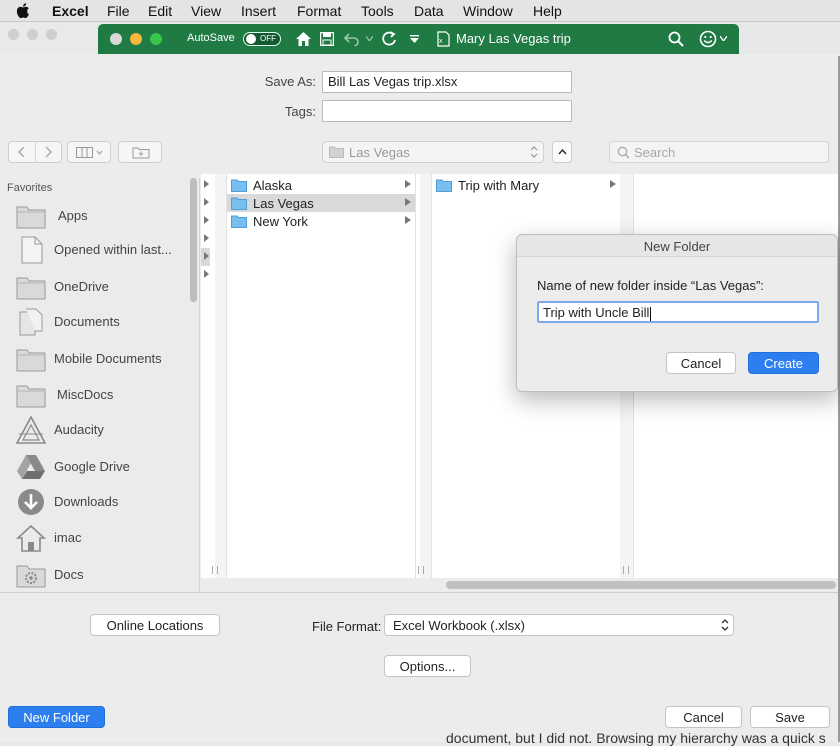  I want to click on collapse-sheet-button, so click(562, 152).